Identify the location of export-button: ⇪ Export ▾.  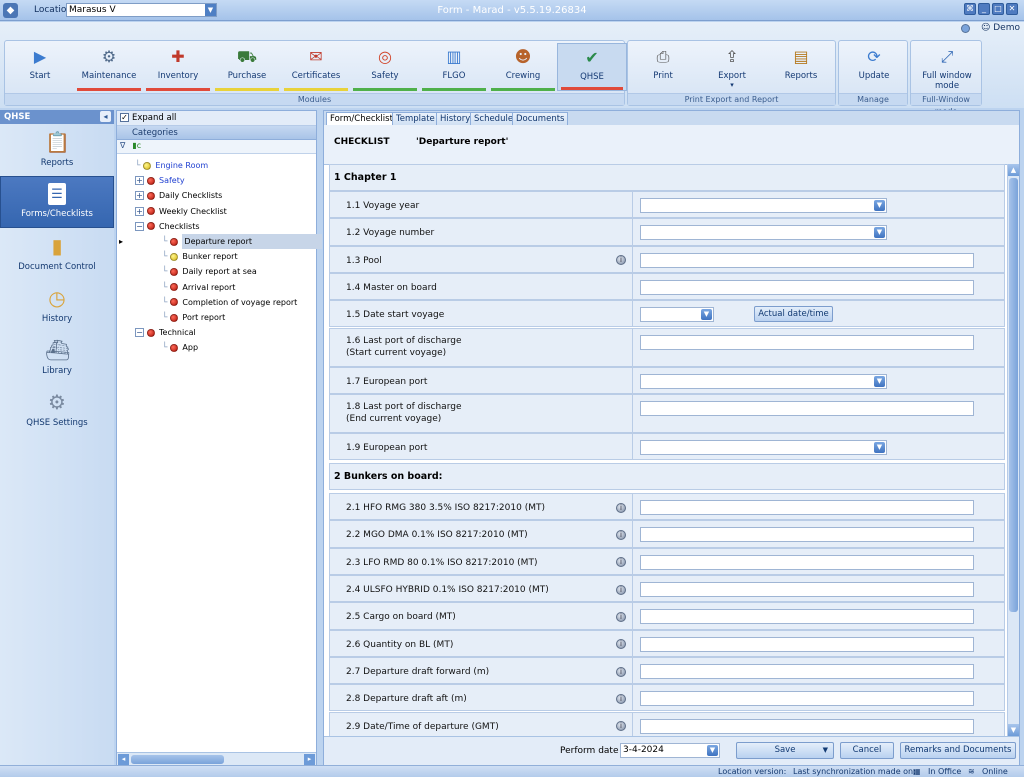
(732, 67).